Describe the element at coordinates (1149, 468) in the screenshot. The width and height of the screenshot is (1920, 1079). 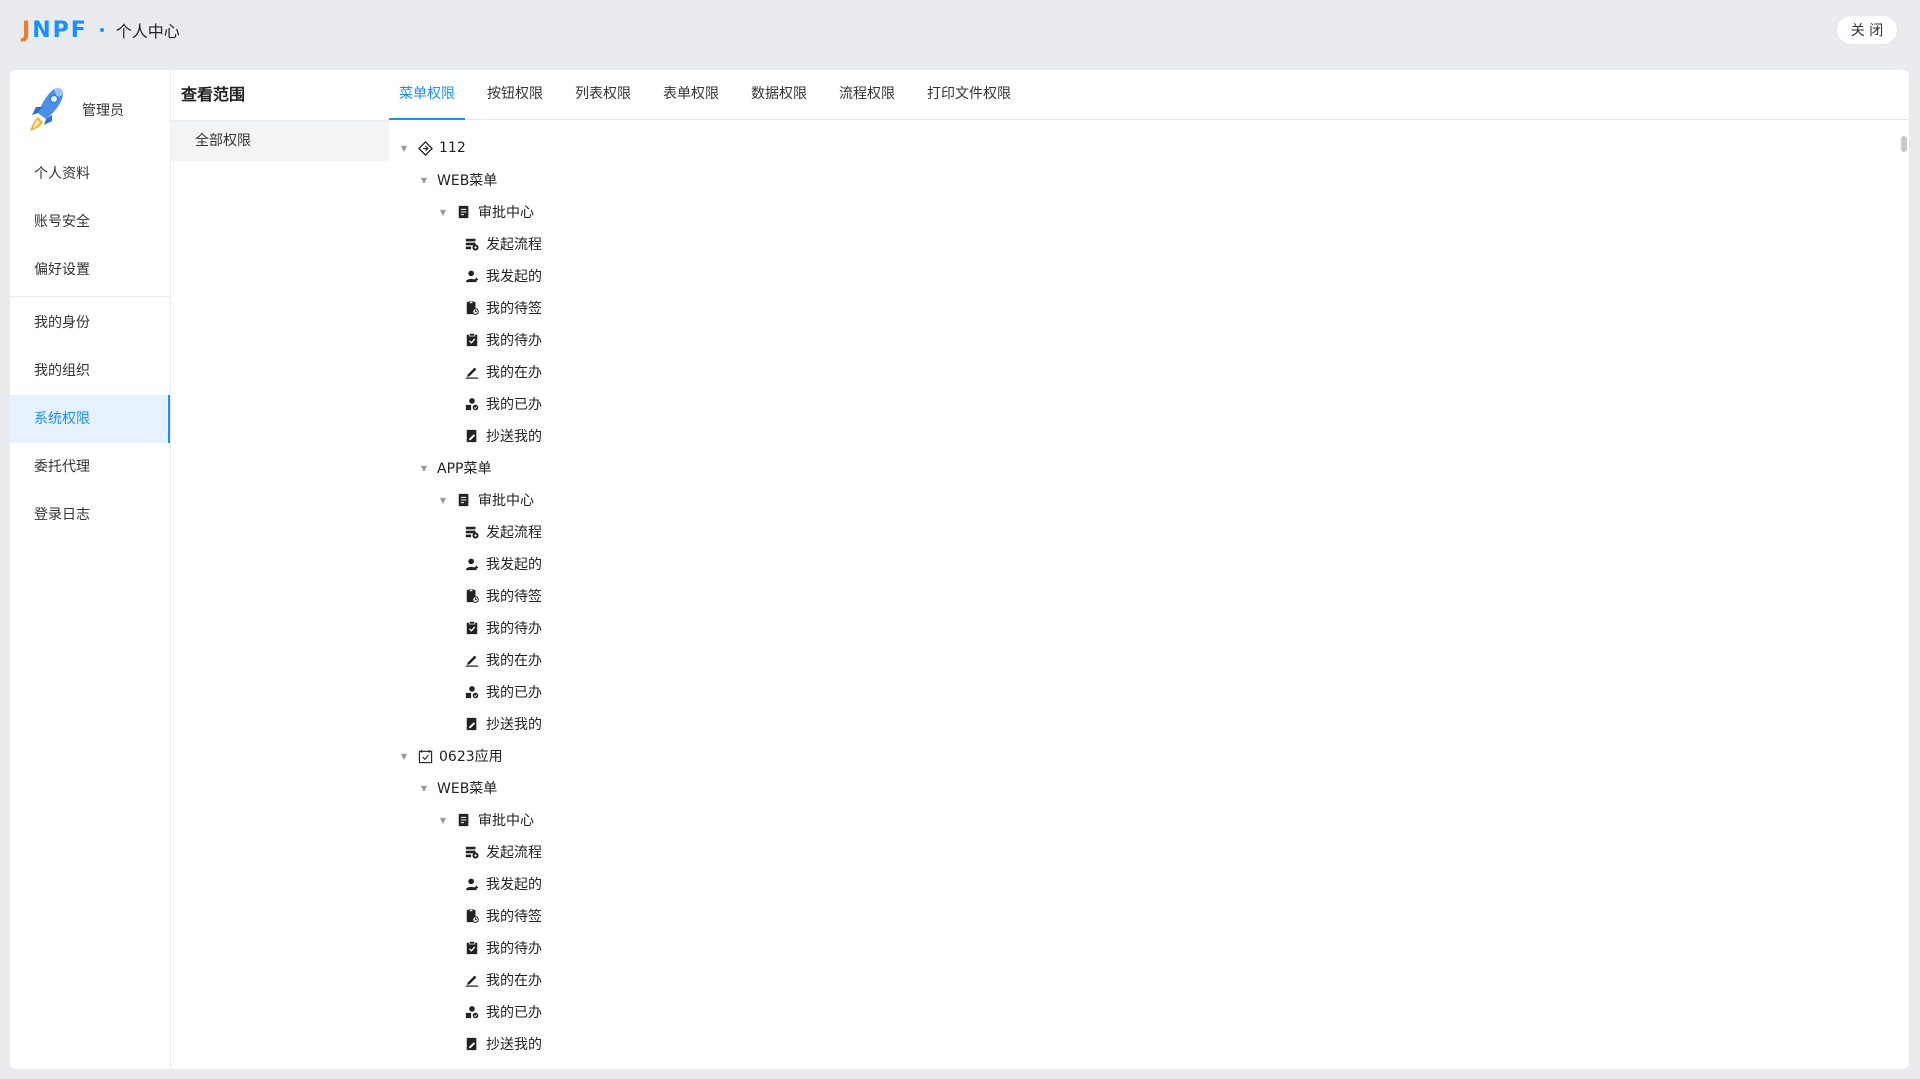
I see `tree-node: ▼ APP菜单` at that location.